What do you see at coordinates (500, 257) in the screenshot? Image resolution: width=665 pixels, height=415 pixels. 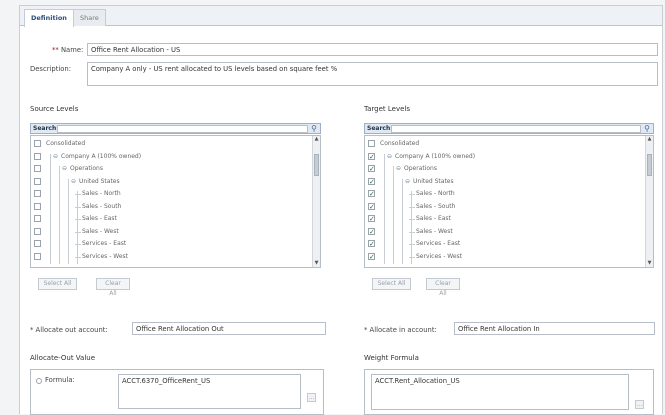 I see `tree-row: ✓ Services - West` at bounding box center [500, 257].